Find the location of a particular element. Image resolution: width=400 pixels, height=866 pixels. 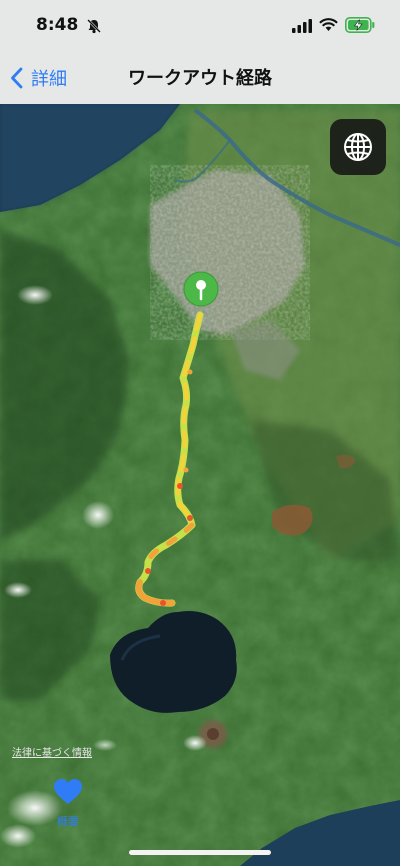

status-bar: 8:48 is located at coordinates (200, 26).